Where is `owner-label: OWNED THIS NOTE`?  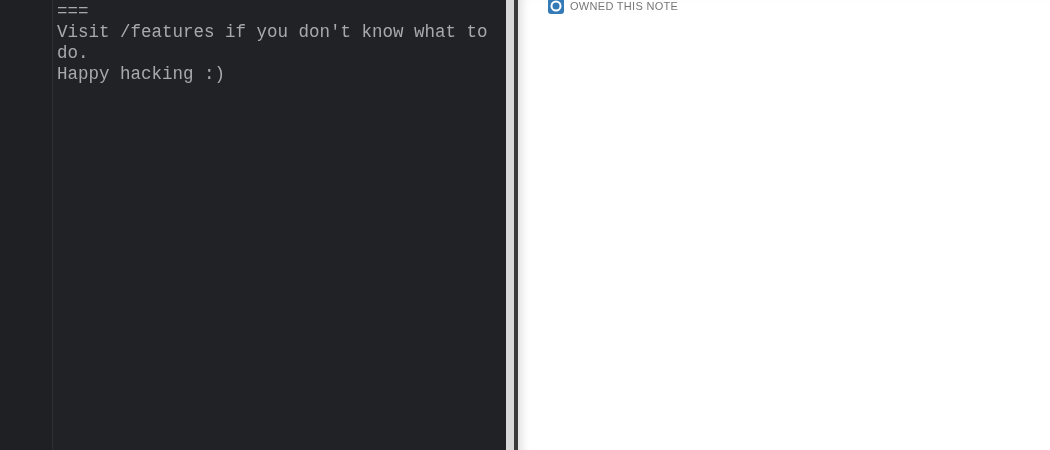 owner-label: OWNED THIS NOTE is located at coordinates (624, 6).